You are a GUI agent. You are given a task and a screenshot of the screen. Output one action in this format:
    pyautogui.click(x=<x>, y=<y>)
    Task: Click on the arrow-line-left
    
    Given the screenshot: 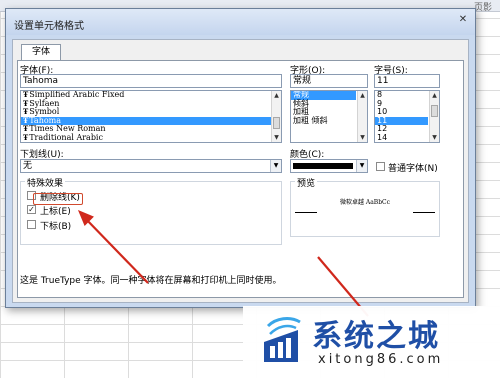 What is the action you would take?
    pyautogui.click(x=116, y=250)
    